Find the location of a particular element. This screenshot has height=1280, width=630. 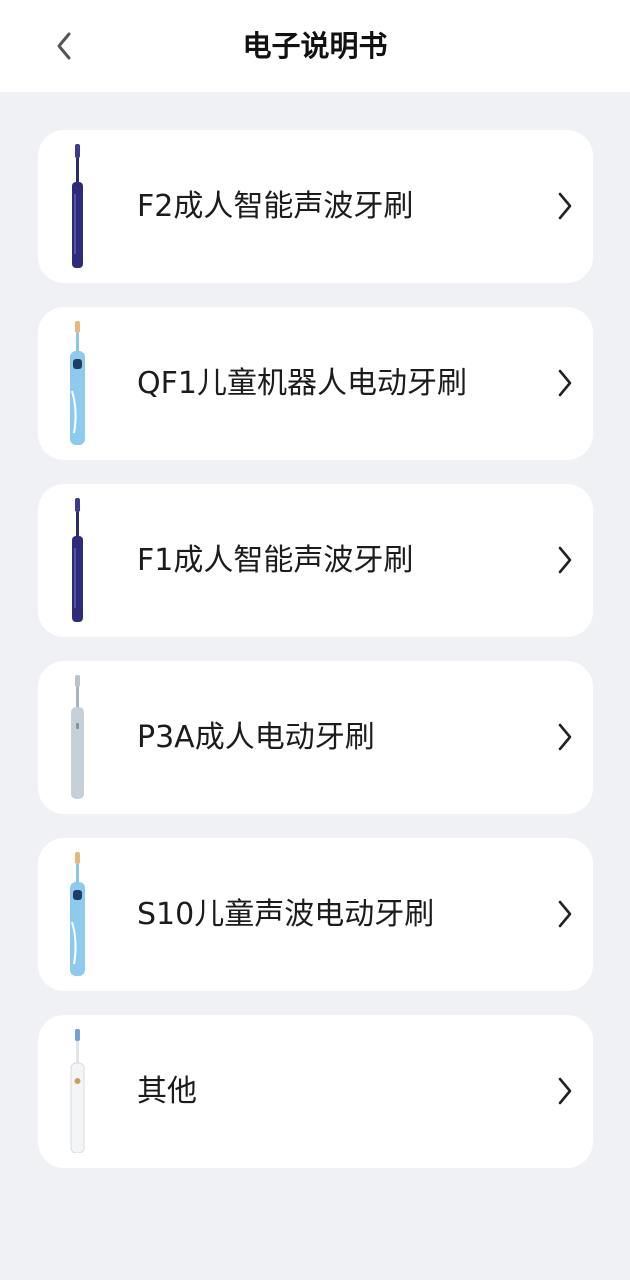

list-item-qf1: QF1儿童机器人电动牙刷 is located at coordinates (315, 383).